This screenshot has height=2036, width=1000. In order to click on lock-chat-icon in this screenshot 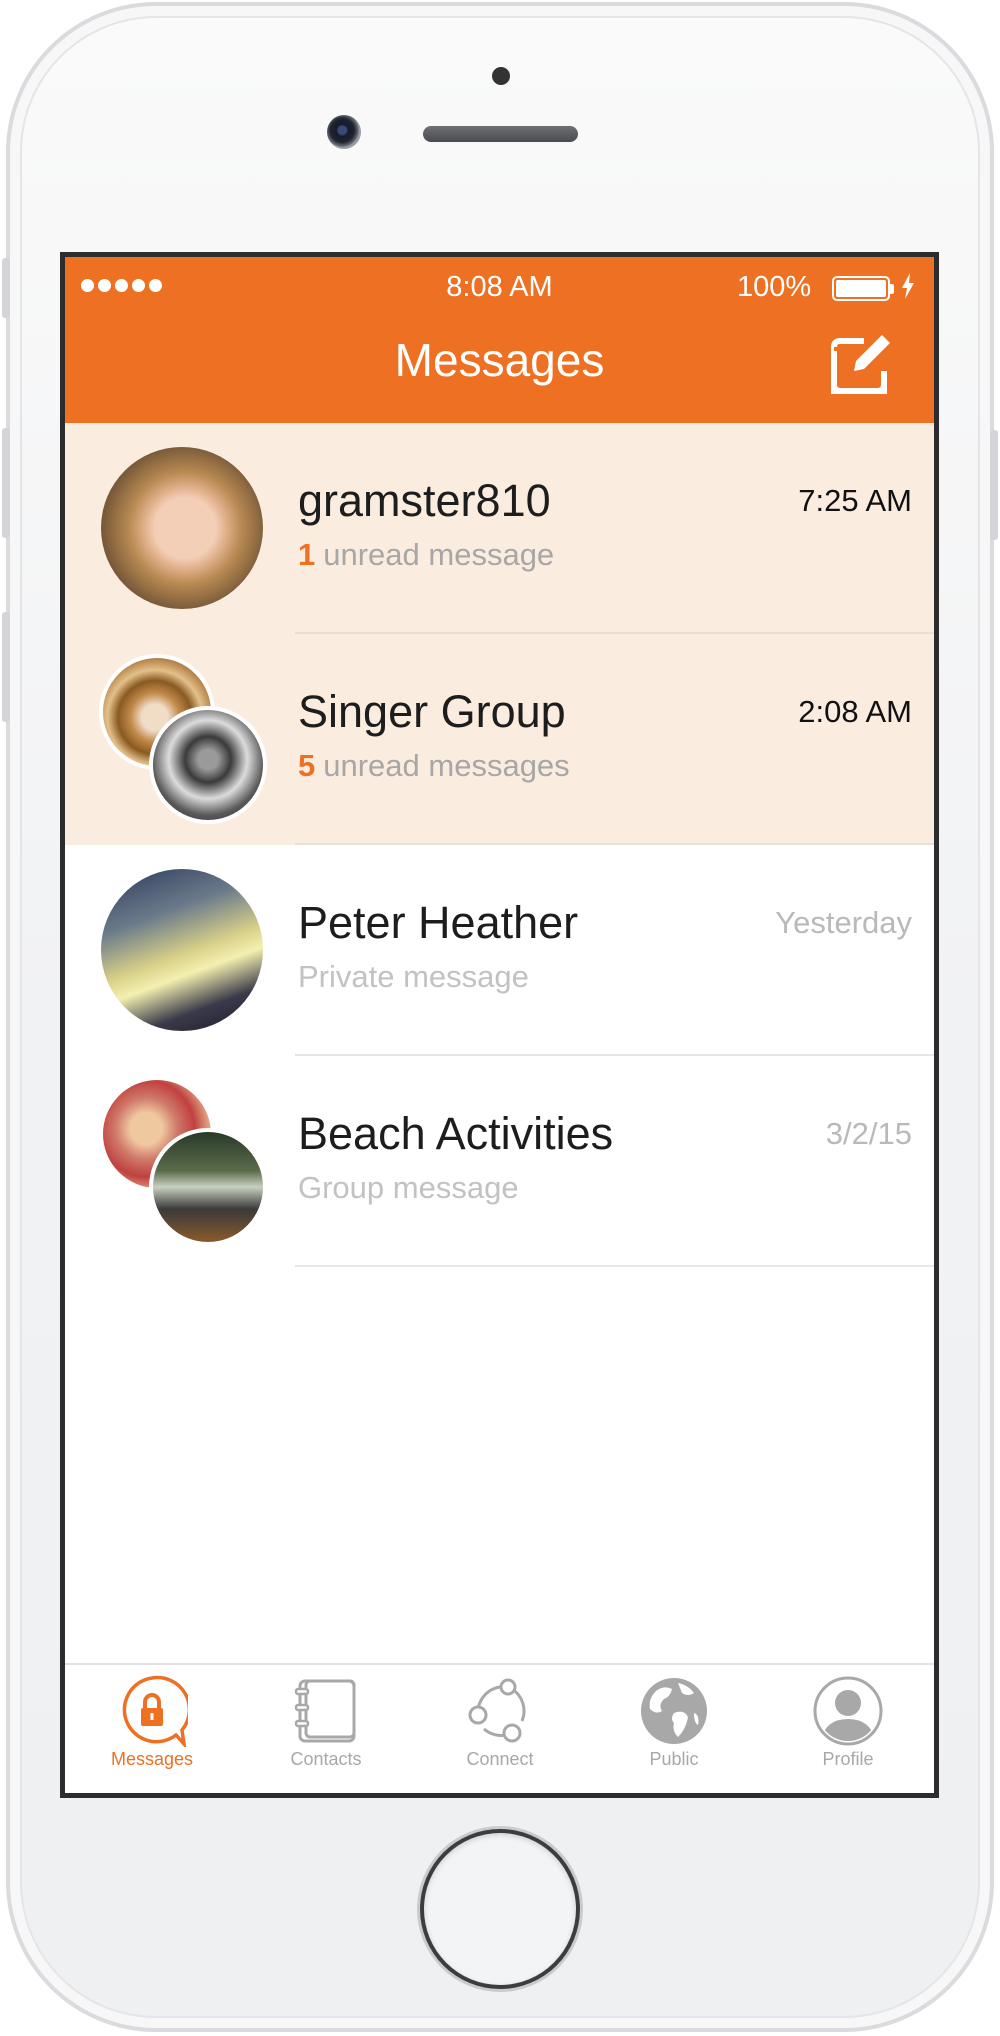, I will do `click(155, 1711)`.